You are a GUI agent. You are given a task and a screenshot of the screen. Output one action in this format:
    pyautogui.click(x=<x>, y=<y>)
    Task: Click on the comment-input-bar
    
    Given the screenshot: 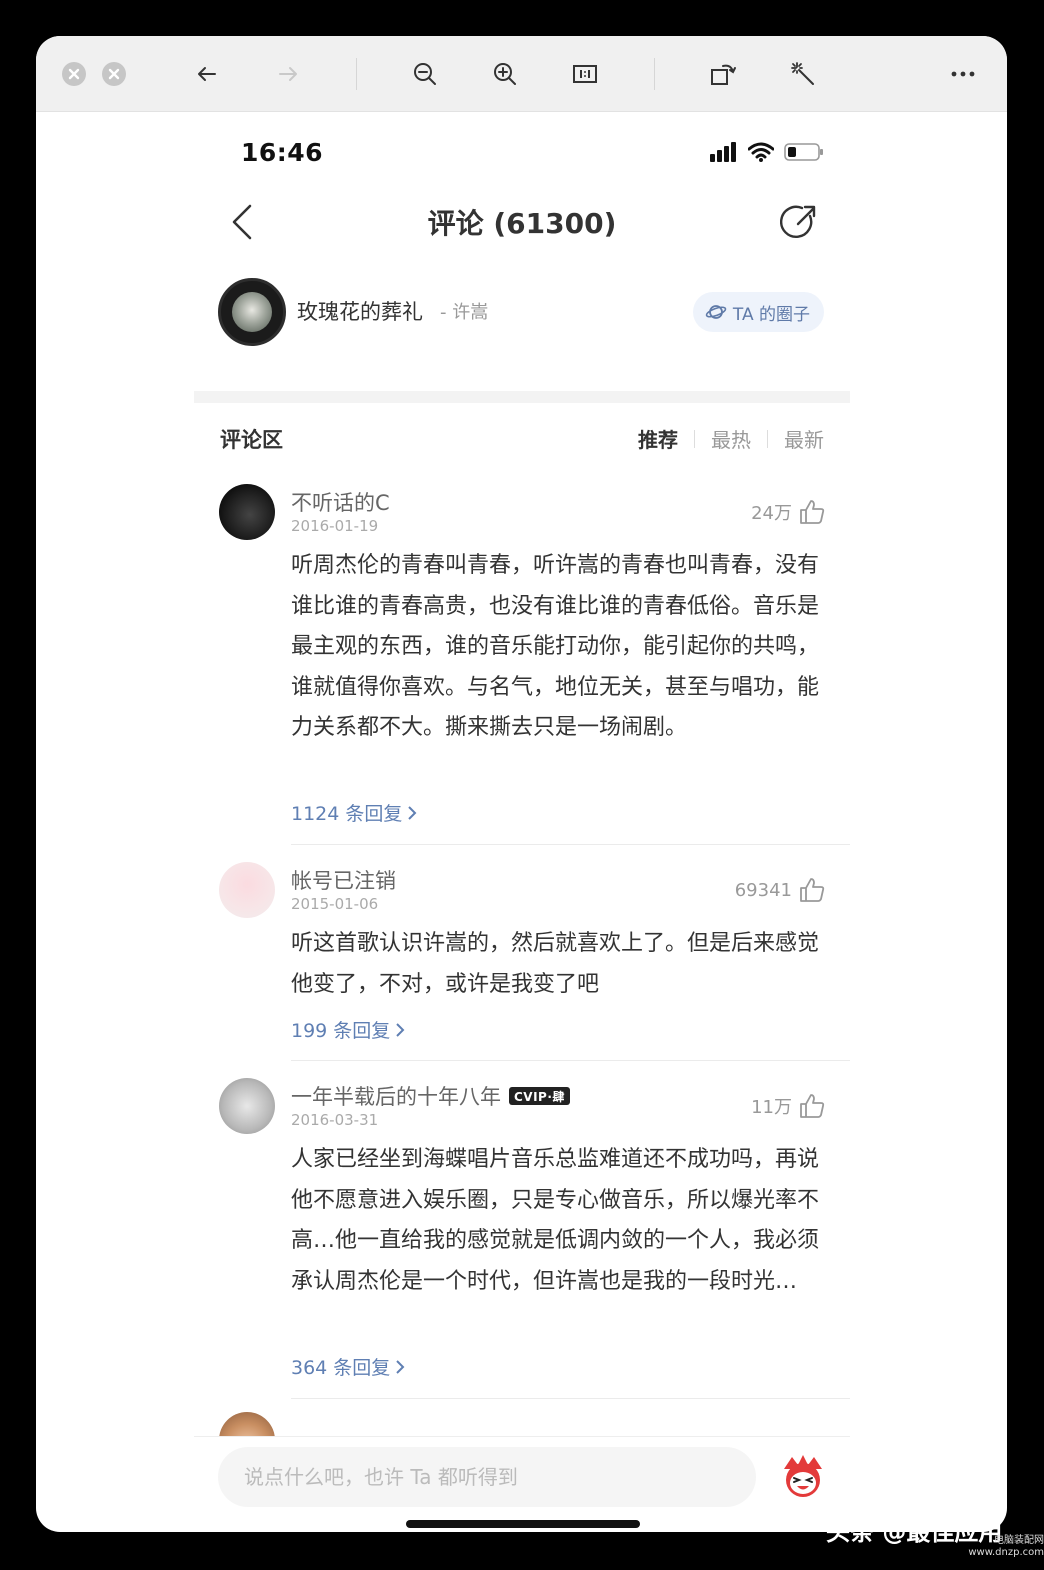 What is the action you would take?
    pyautogui.click(x=522, y=1484)
    